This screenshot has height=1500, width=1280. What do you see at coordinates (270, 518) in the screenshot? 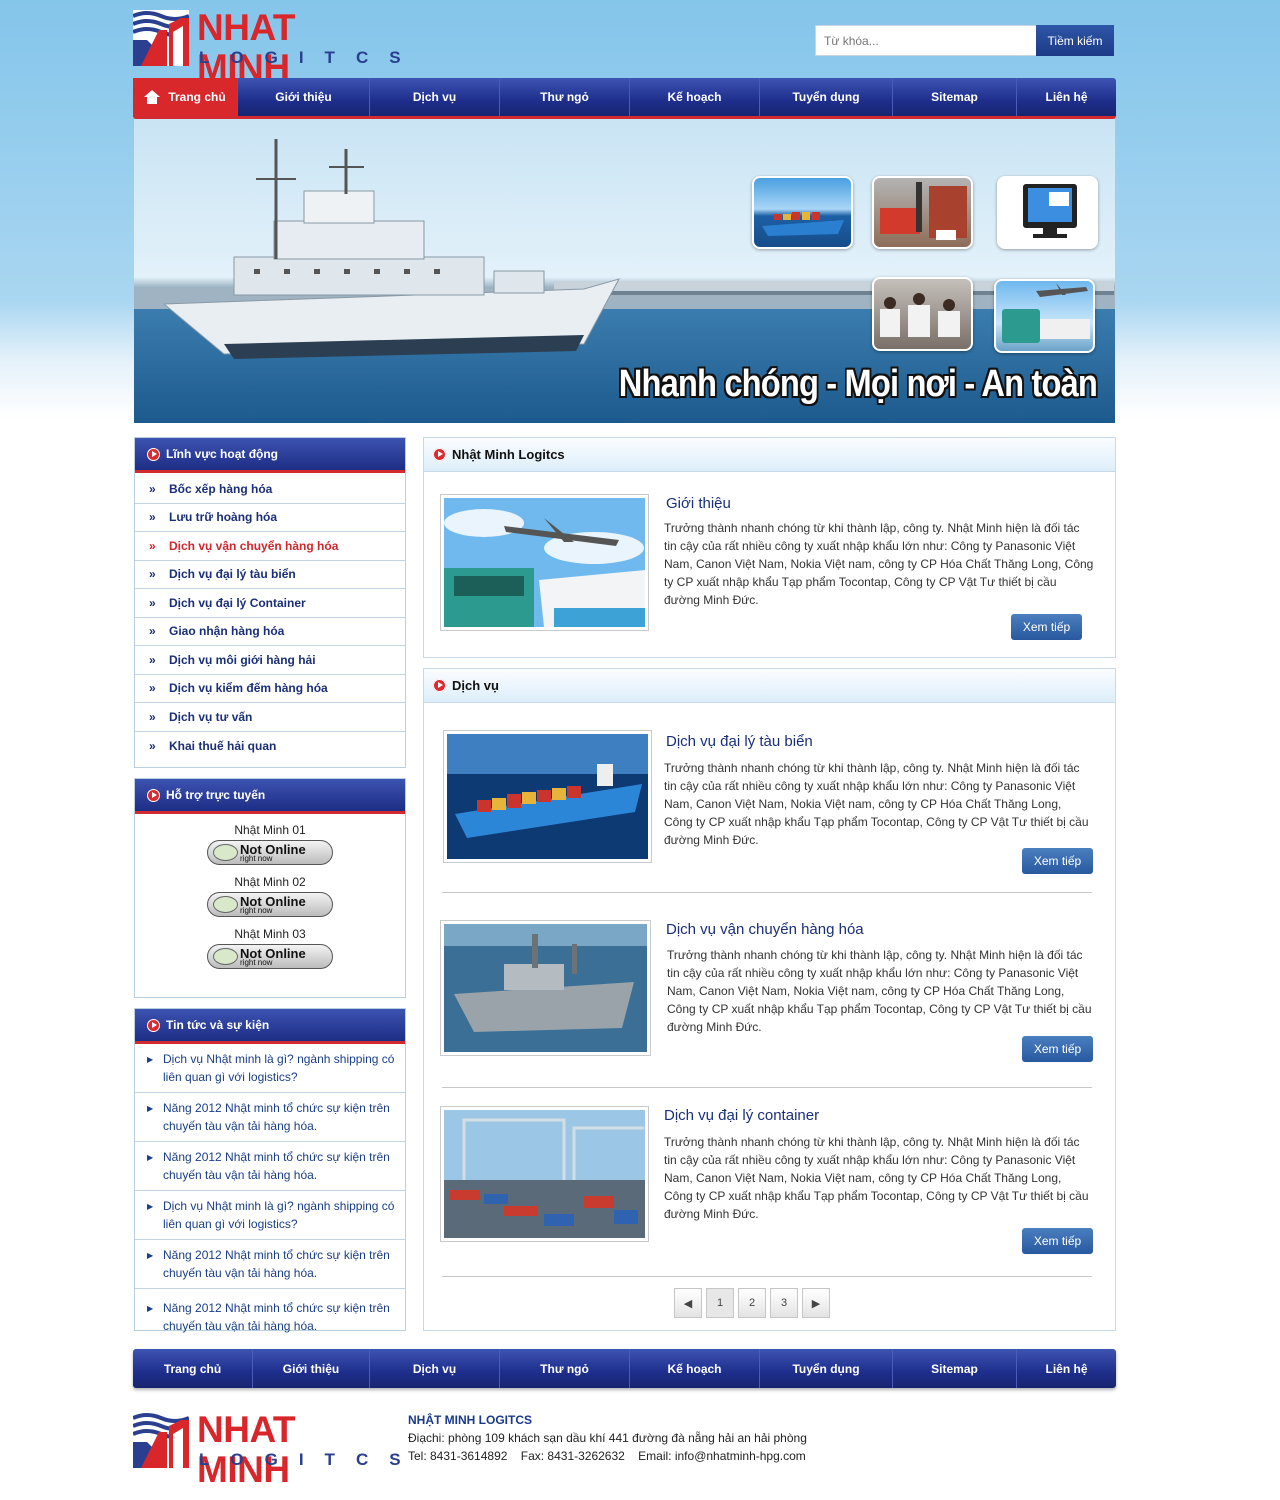
I see `field-item: » Lưu trữ hoàng hóa` at bounding box center [270, 518].